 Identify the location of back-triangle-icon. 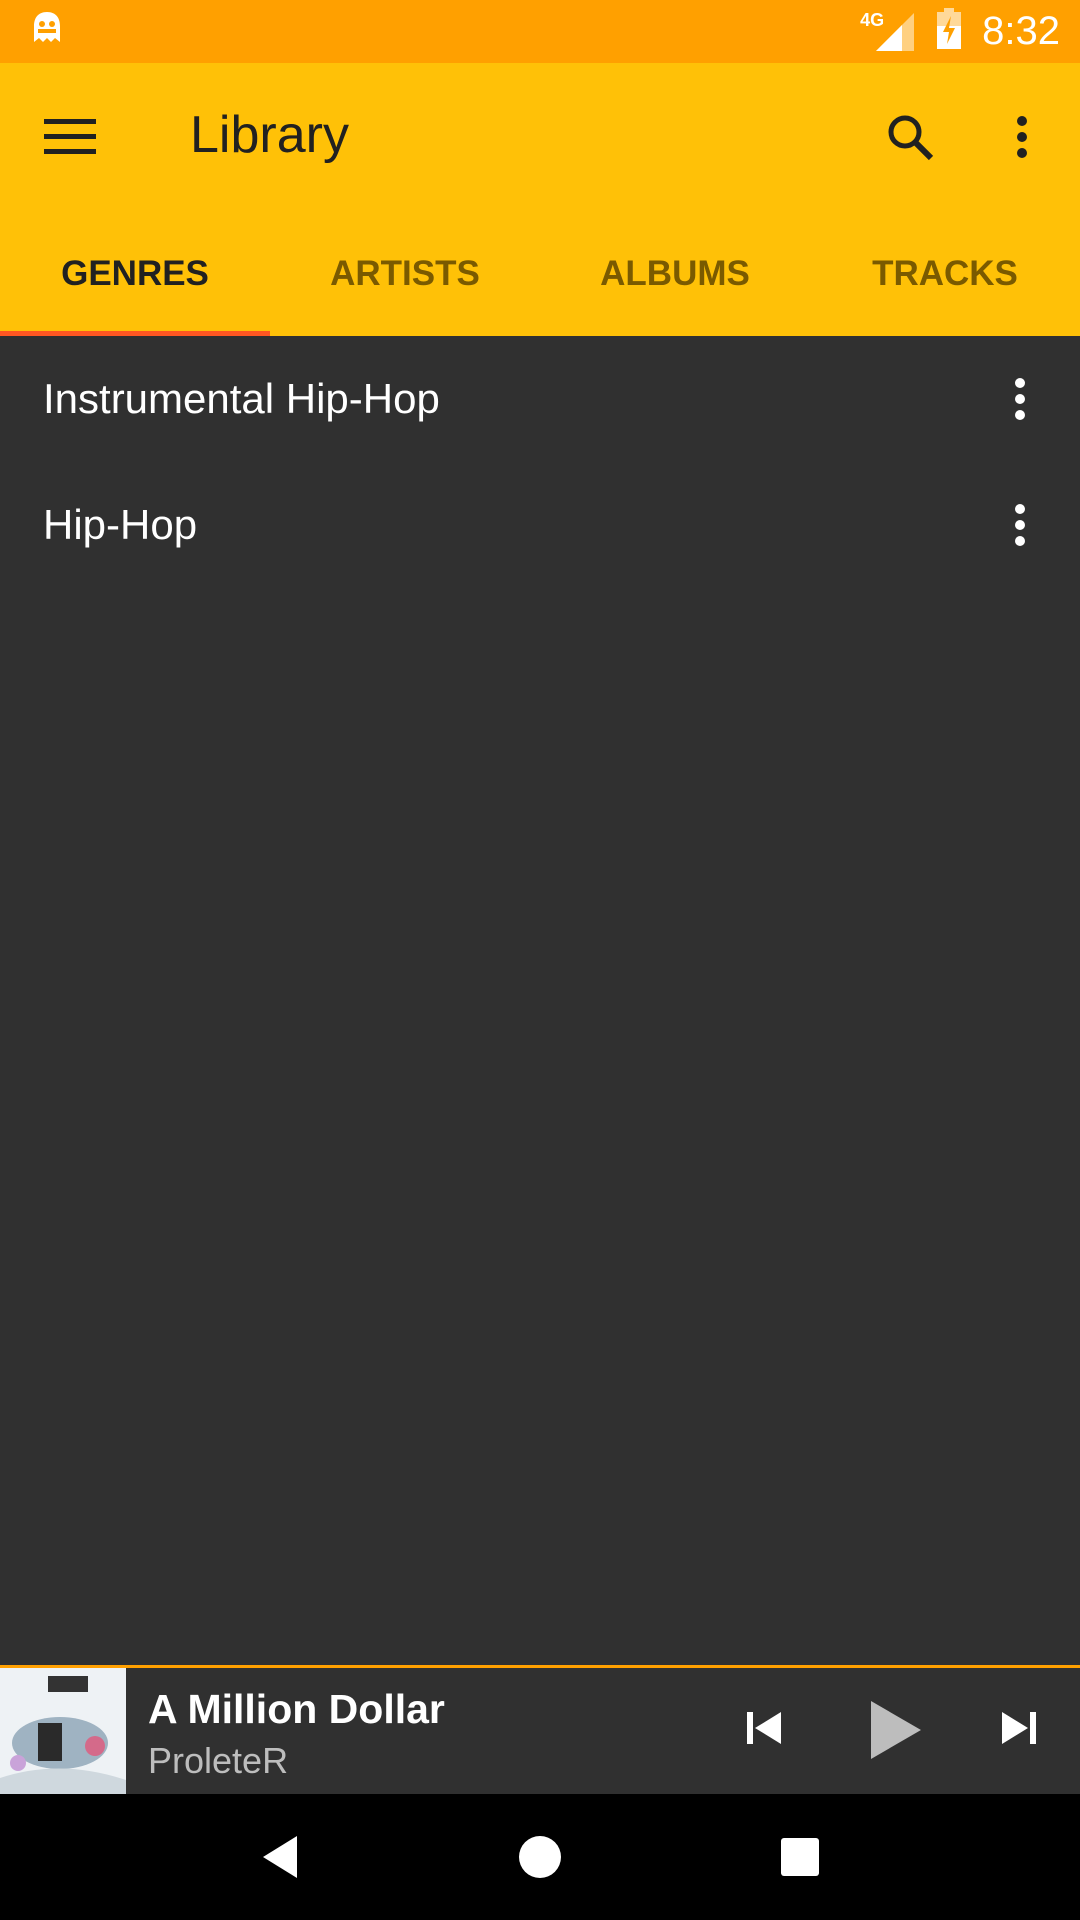
(280, 1857).